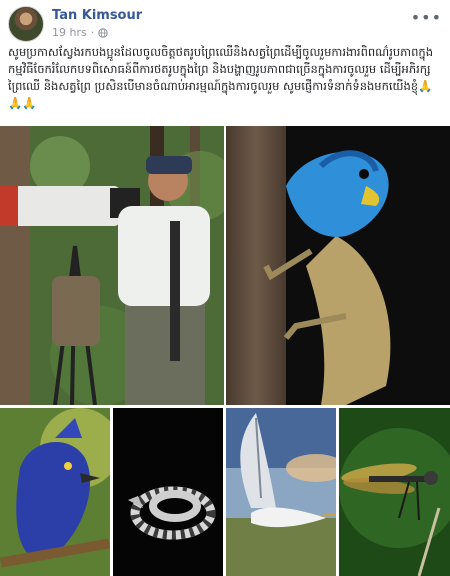 The height and width of the screenshot is (576, 450). Describe the element at coordinates (225, 24) in the screenshot. I see `post-header: Tan Kimsour 19 hrs · •••` at that location.